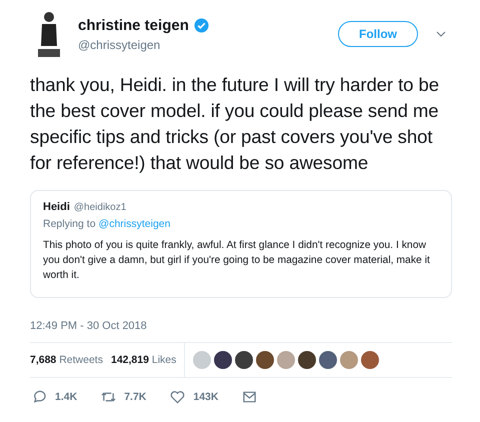  Describe the element at coordinates (133, 25) in the screenshot. I see `author-name: christine teigen` at that location.